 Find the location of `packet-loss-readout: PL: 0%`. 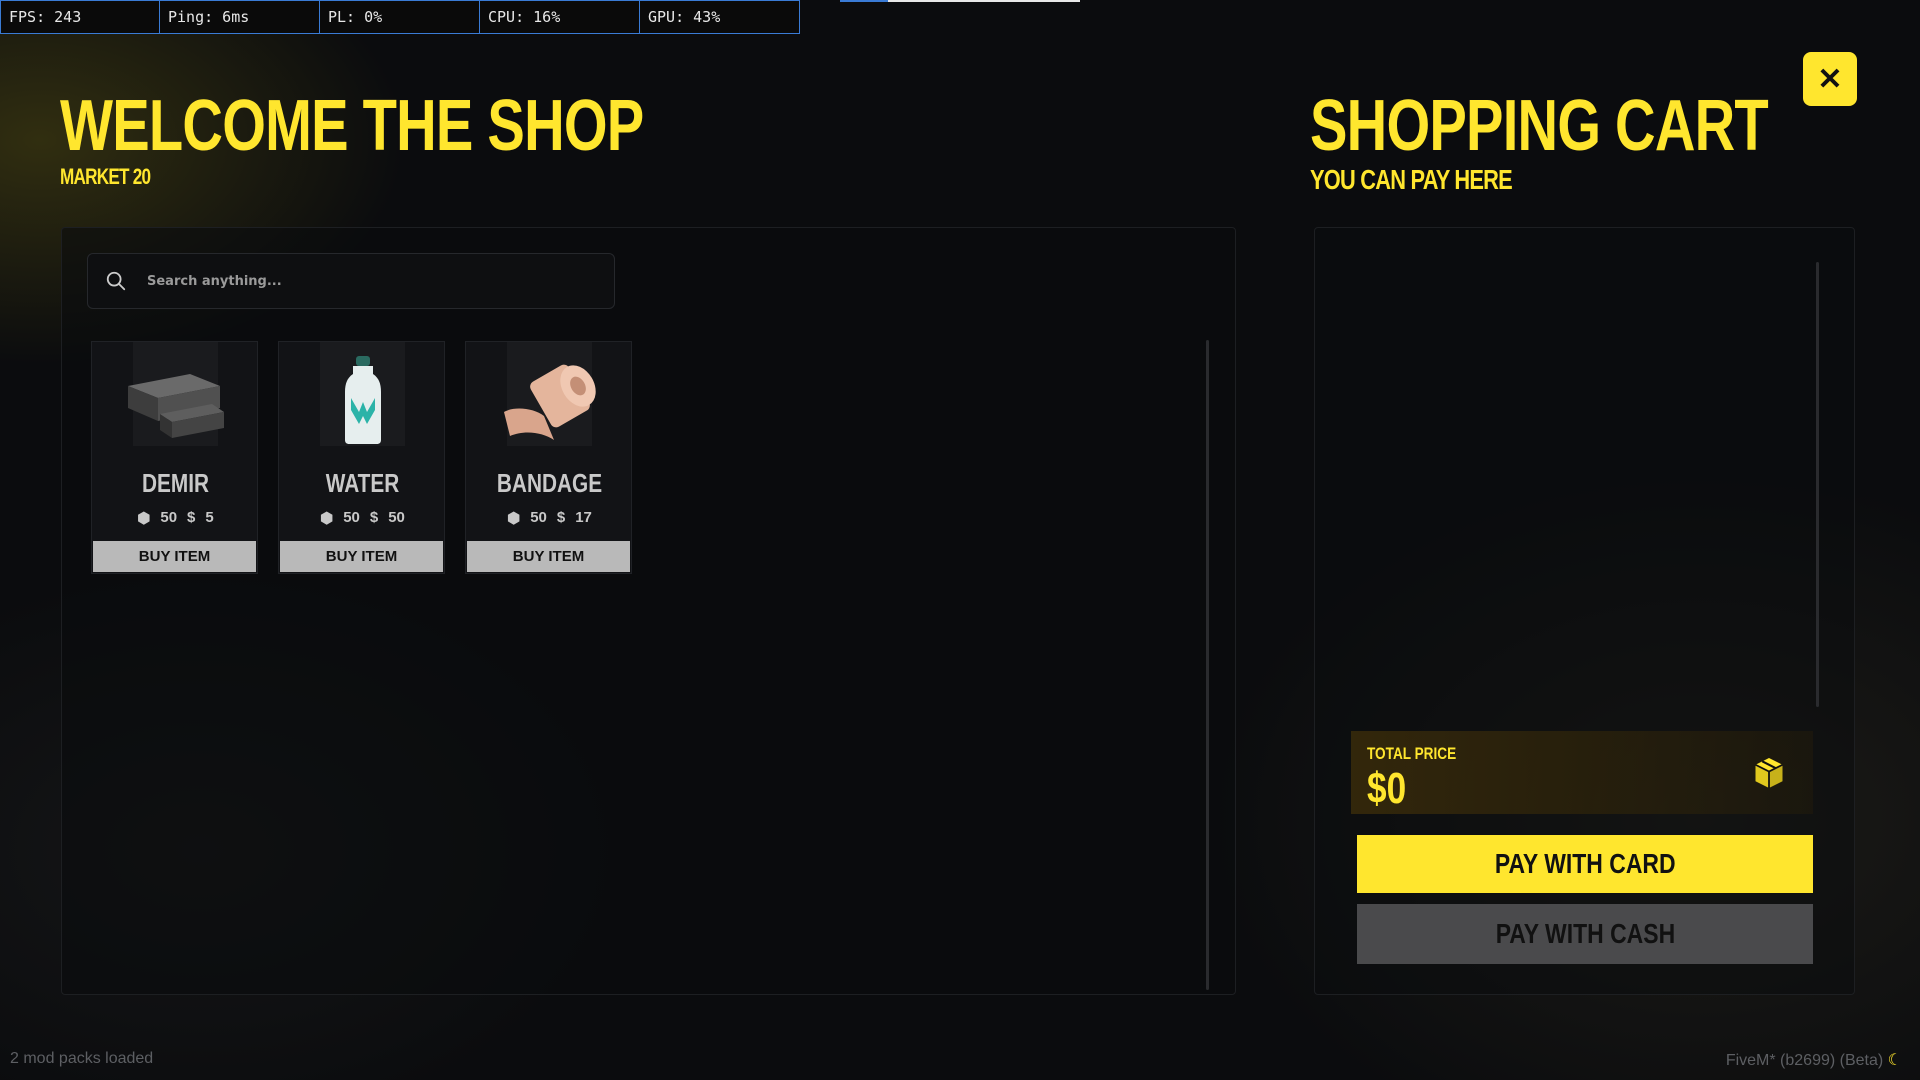

packet-loss-readout: PL: 0% is located at coordinates (400, 17).